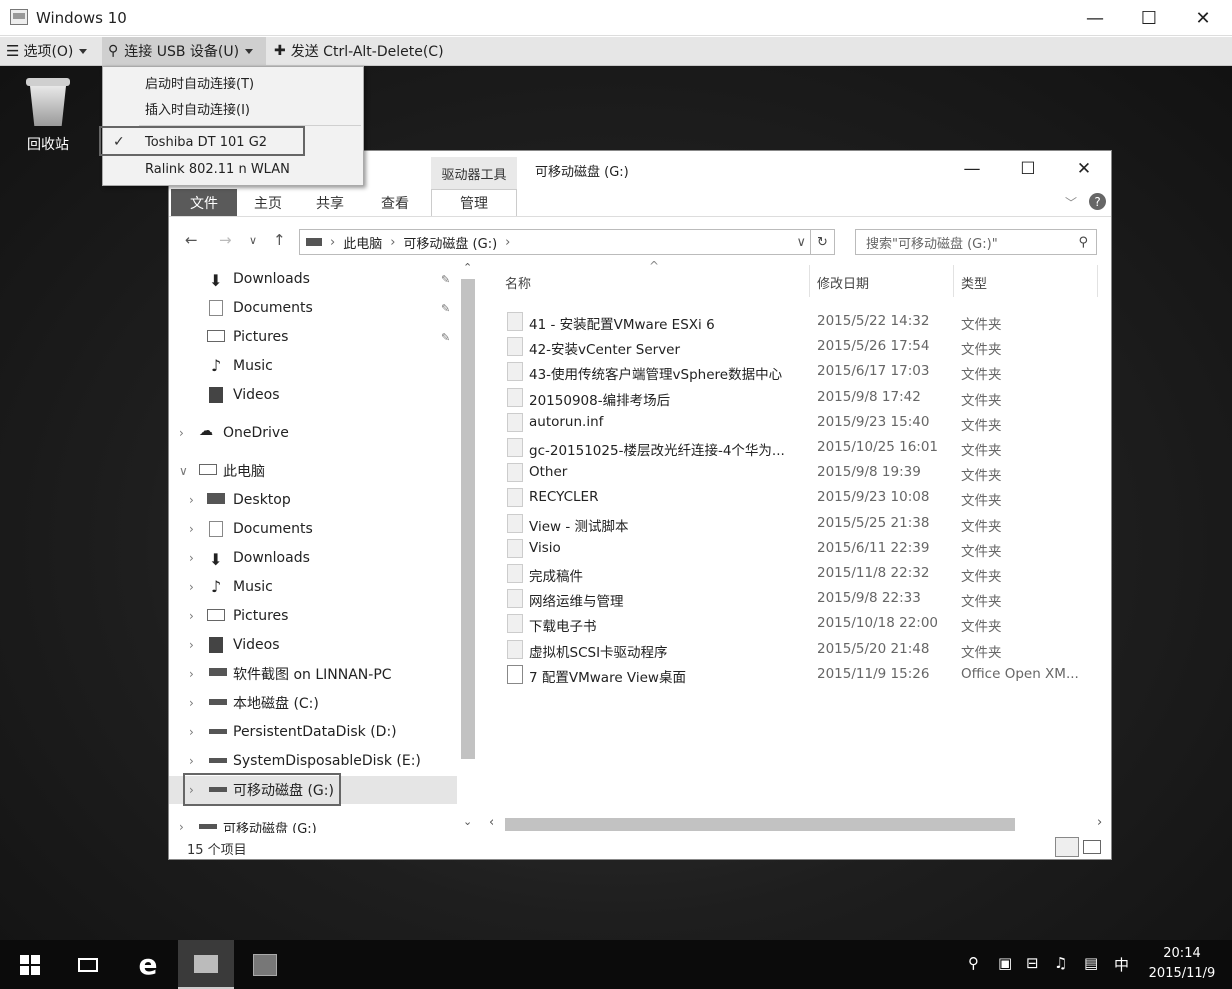 The image size is (1232, 989). What do you see at coordinates (88, 964) in the screenshot?
I see `task-view-button` at bounding box center [88, 964].